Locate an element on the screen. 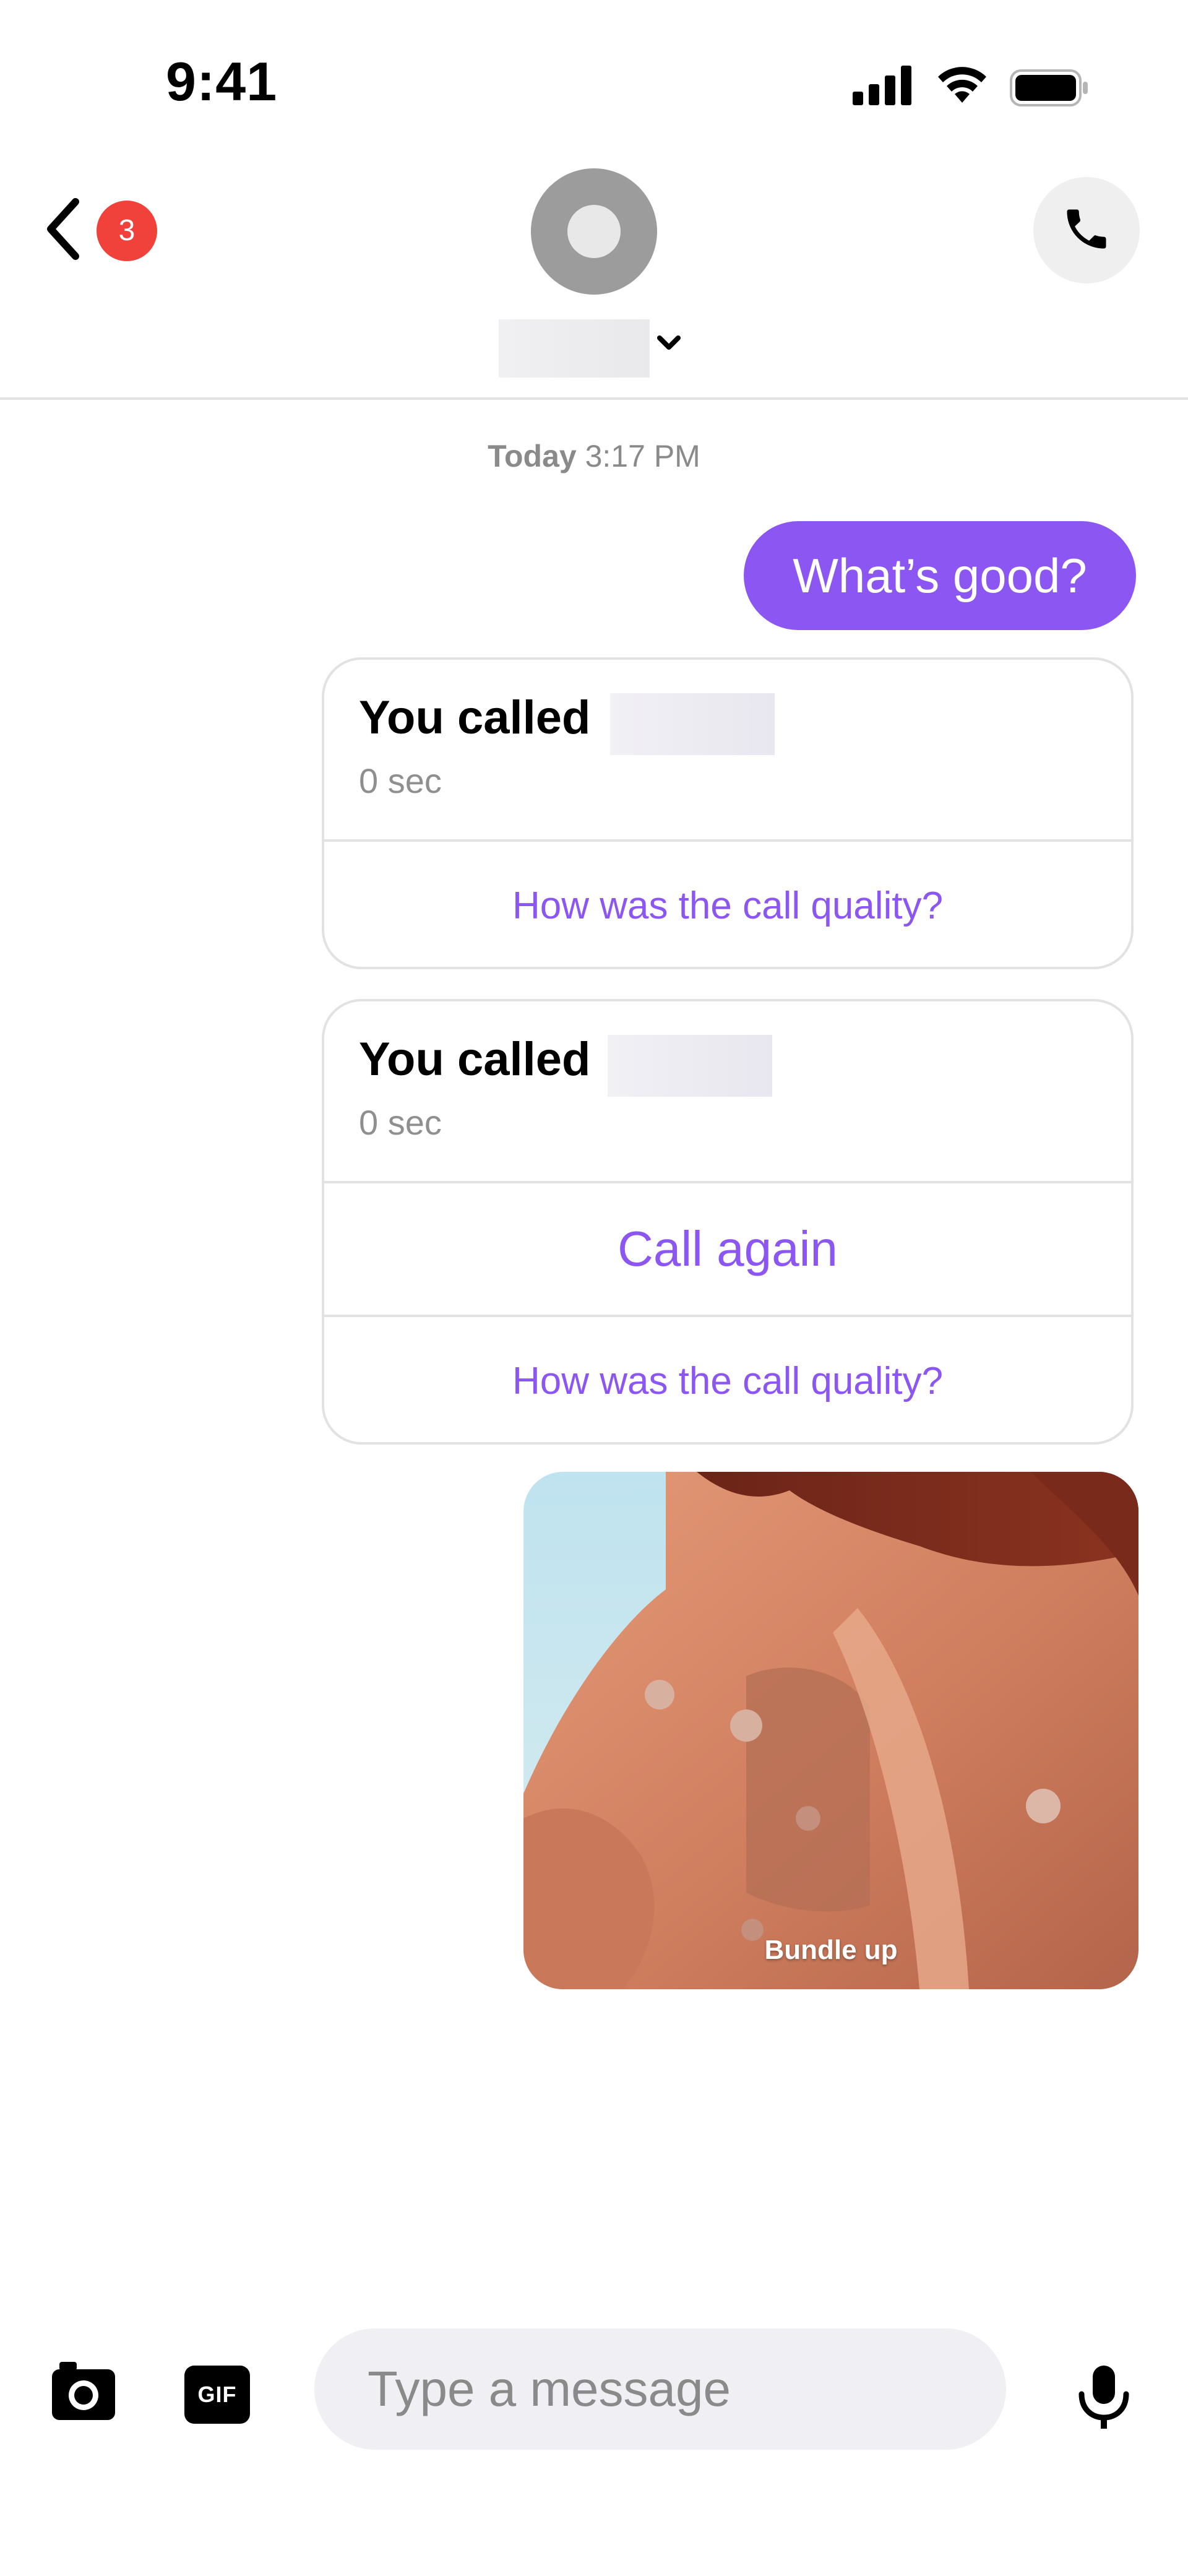 This screenshot has height=2576, width=1188. cellular-signal-icon is located at coordinates (884, 87).